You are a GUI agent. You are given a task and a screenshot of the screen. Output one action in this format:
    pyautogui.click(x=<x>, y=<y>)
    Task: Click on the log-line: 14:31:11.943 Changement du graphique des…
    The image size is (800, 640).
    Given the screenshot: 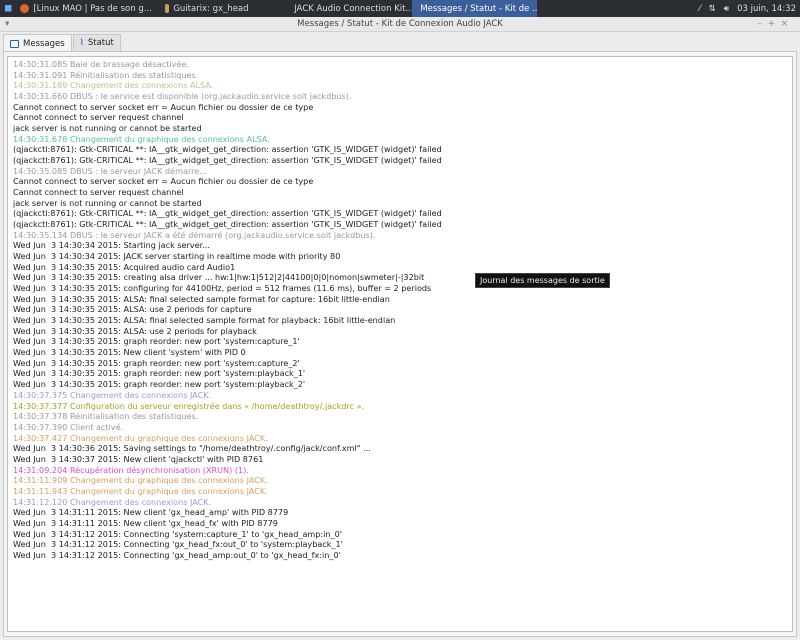 What is the action you would take?
    pyautogui.click(x=140, y=490)
    